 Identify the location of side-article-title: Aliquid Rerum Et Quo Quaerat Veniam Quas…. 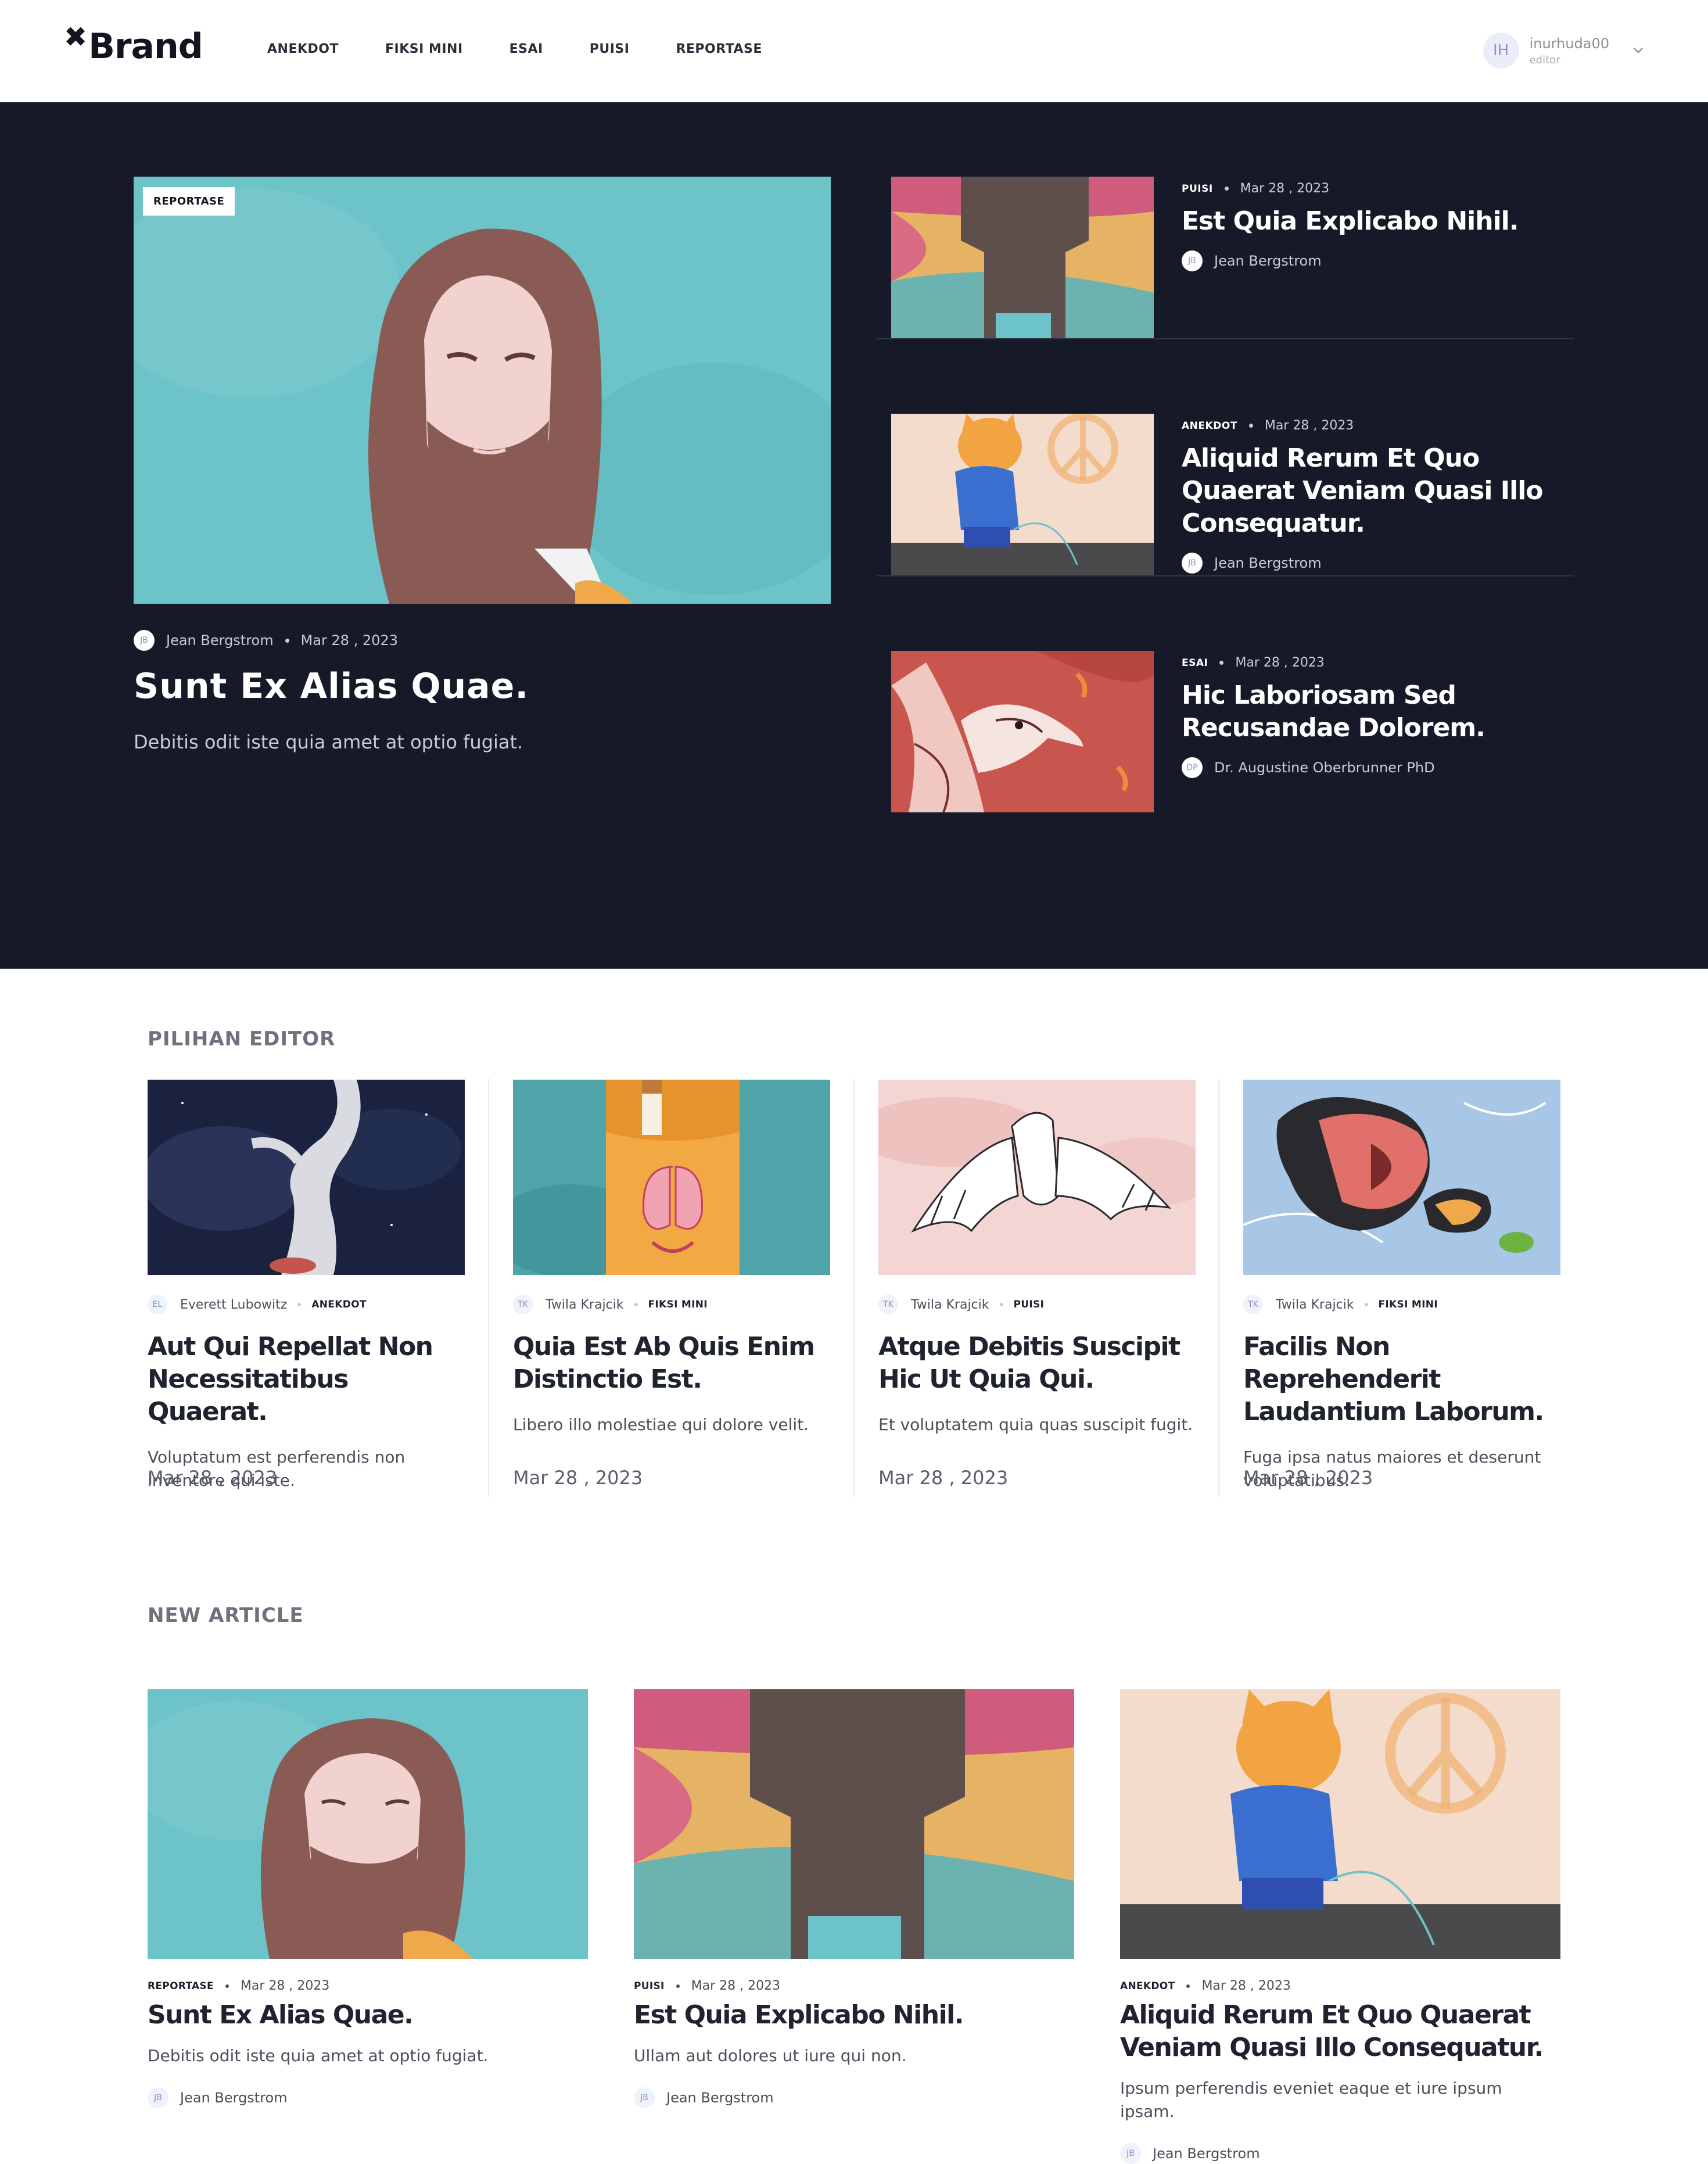
(1379, 491).